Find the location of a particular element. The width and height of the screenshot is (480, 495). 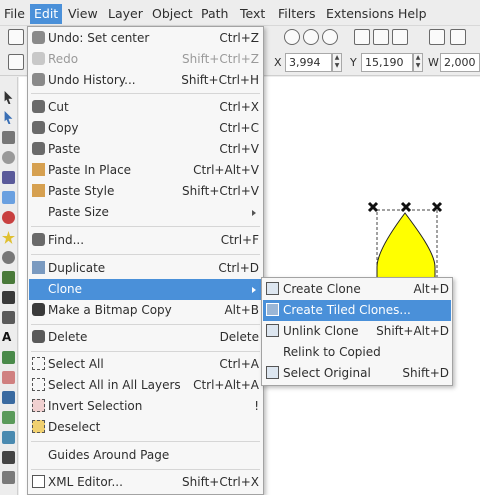

spray-tool-icon is located at coordinates (8, 357).